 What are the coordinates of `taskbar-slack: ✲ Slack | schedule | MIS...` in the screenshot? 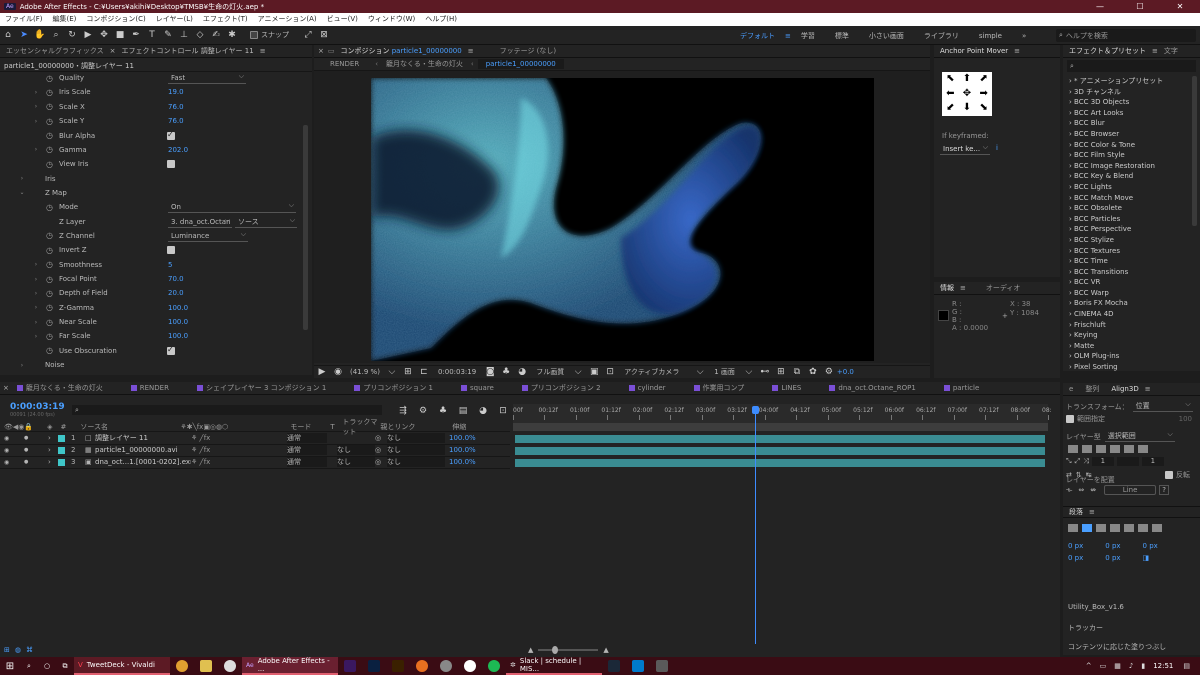 It's located at (554, 666).